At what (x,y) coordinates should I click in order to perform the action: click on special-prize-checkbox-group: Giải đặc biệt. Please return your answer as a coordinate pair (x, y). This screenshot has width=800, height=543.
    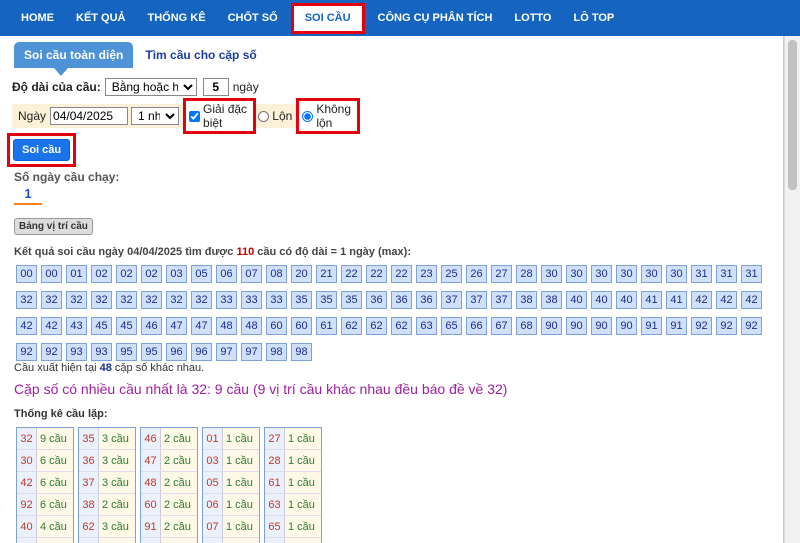
    Looking at the image, I should click on (220, 116).